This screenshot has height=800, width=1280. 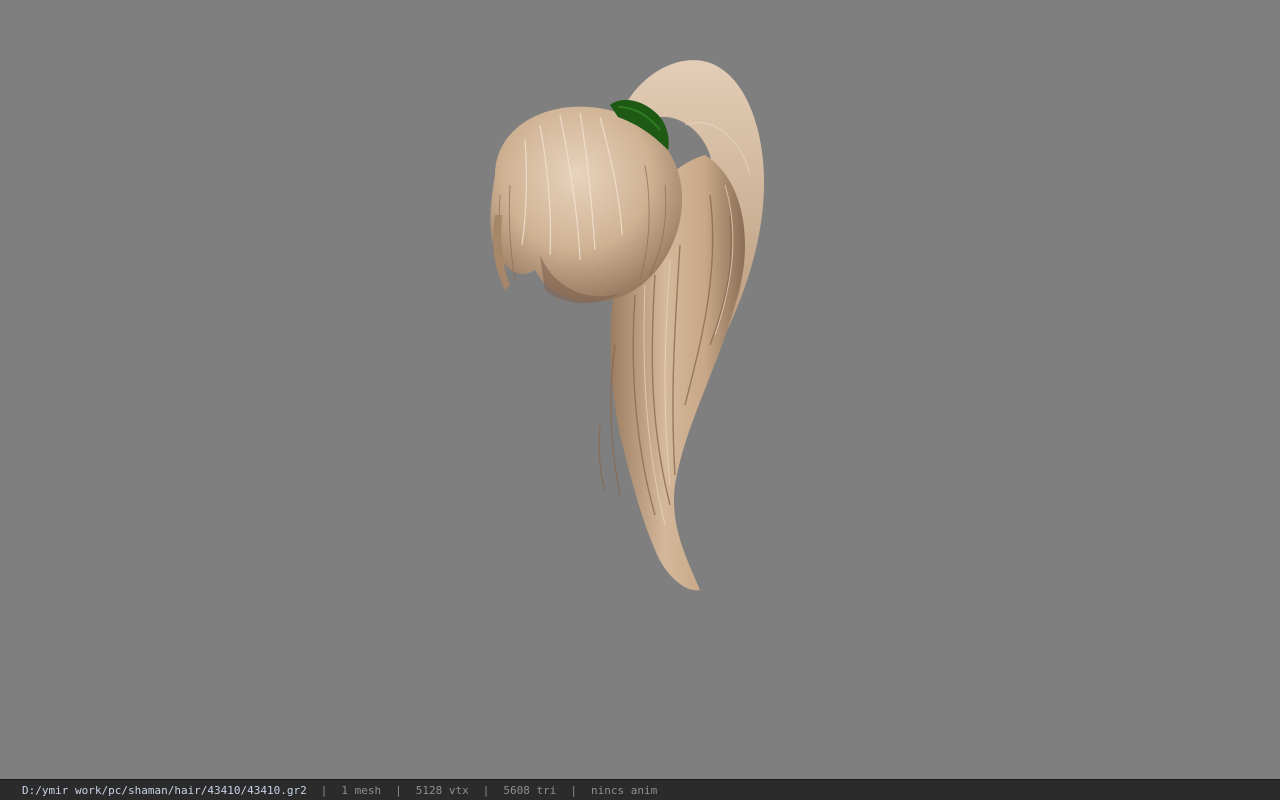 What do you see at coordinates (361, 790) in the screenshot?
I see `mesh-count: 1 mesh` at bounding box center [361, 790].